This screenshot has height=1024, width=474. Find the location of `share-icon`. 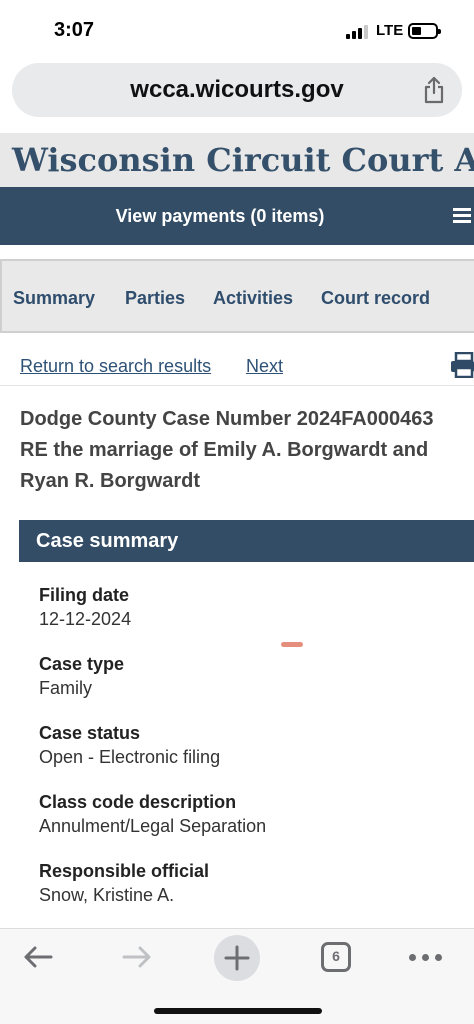

share-icon is located at coordinates (434, 90).